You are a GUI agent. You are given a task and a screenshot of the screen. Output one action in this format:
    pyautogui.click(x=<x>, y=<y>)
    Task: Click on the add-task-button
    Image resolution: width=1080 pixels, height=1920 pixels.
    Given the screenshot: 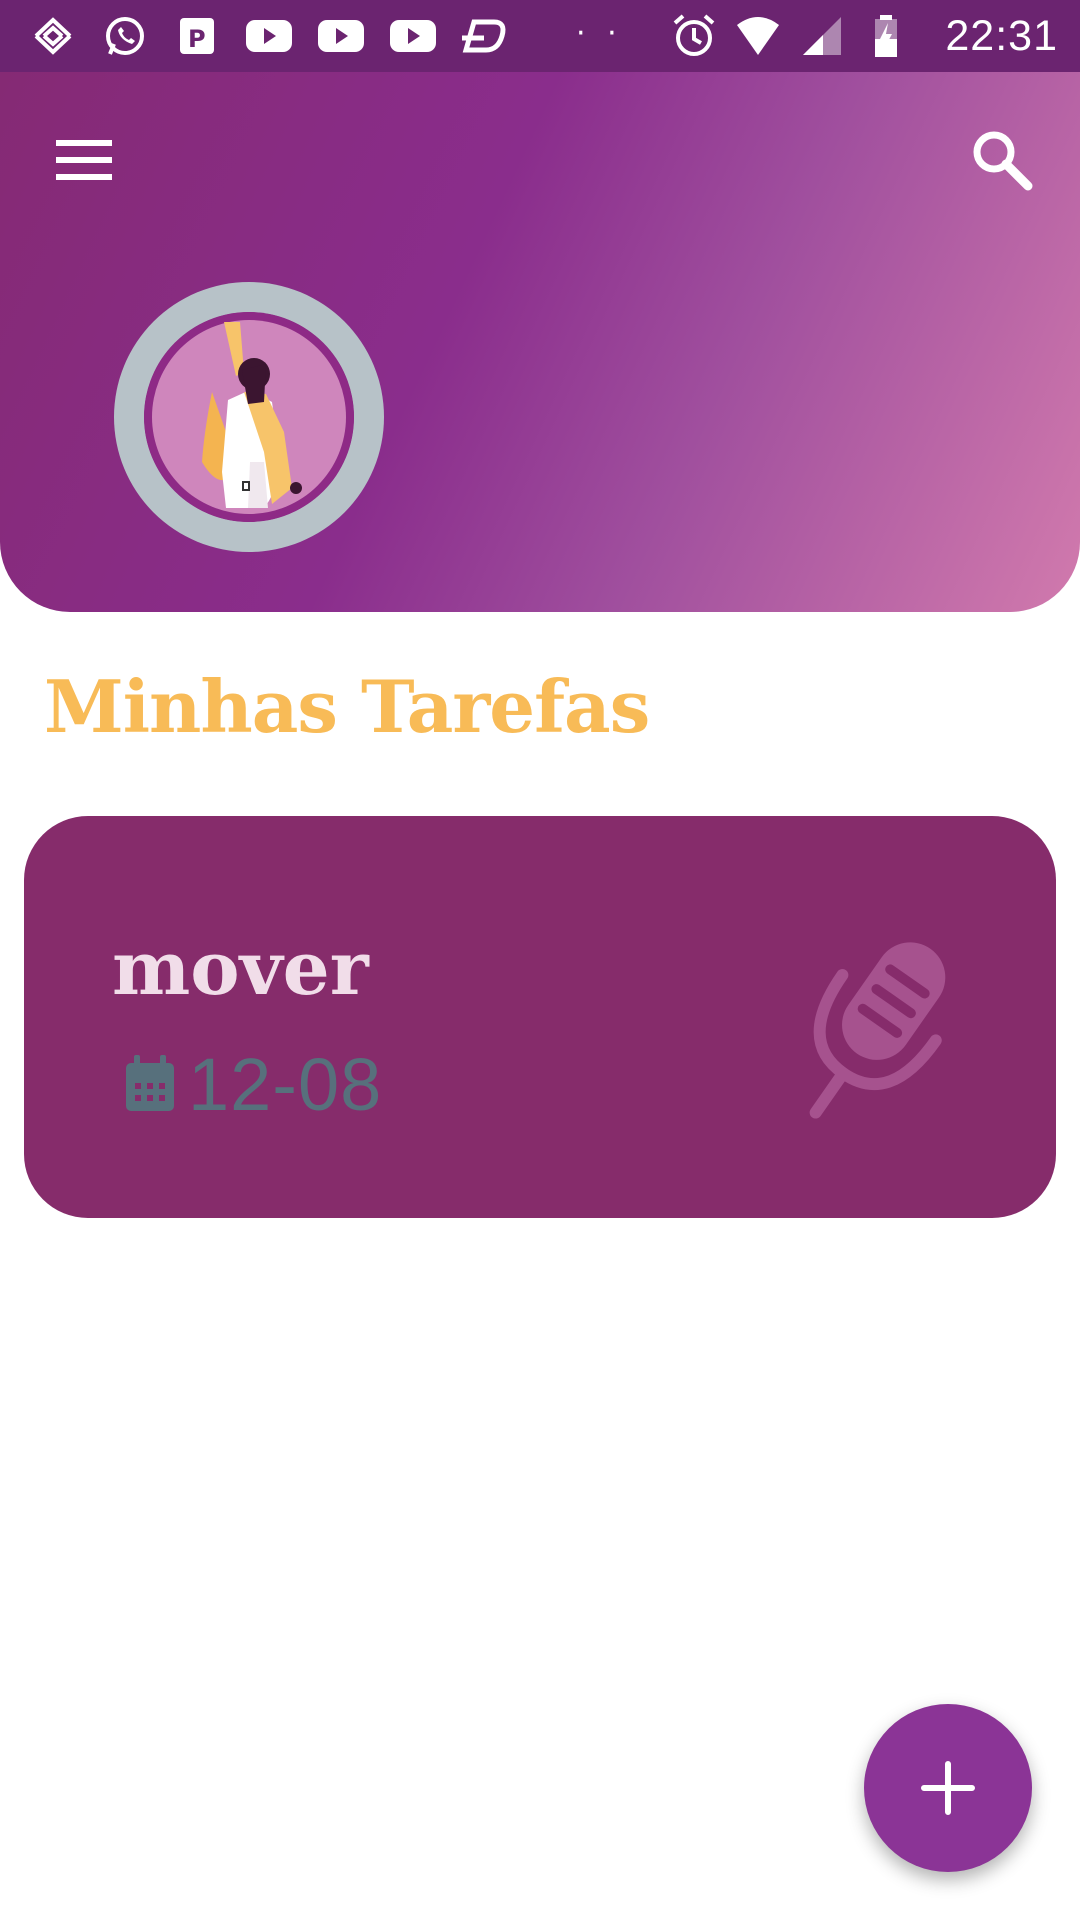 What is the action you would take?
    pyautogui.click(x=948, y=1788)
    